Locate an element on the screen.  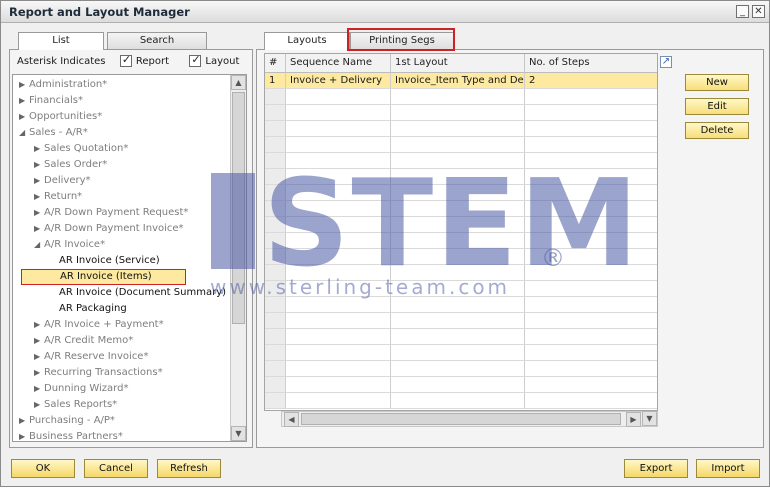
tree-item: ▶ Sales Order* is located at coordinates (70, 165).